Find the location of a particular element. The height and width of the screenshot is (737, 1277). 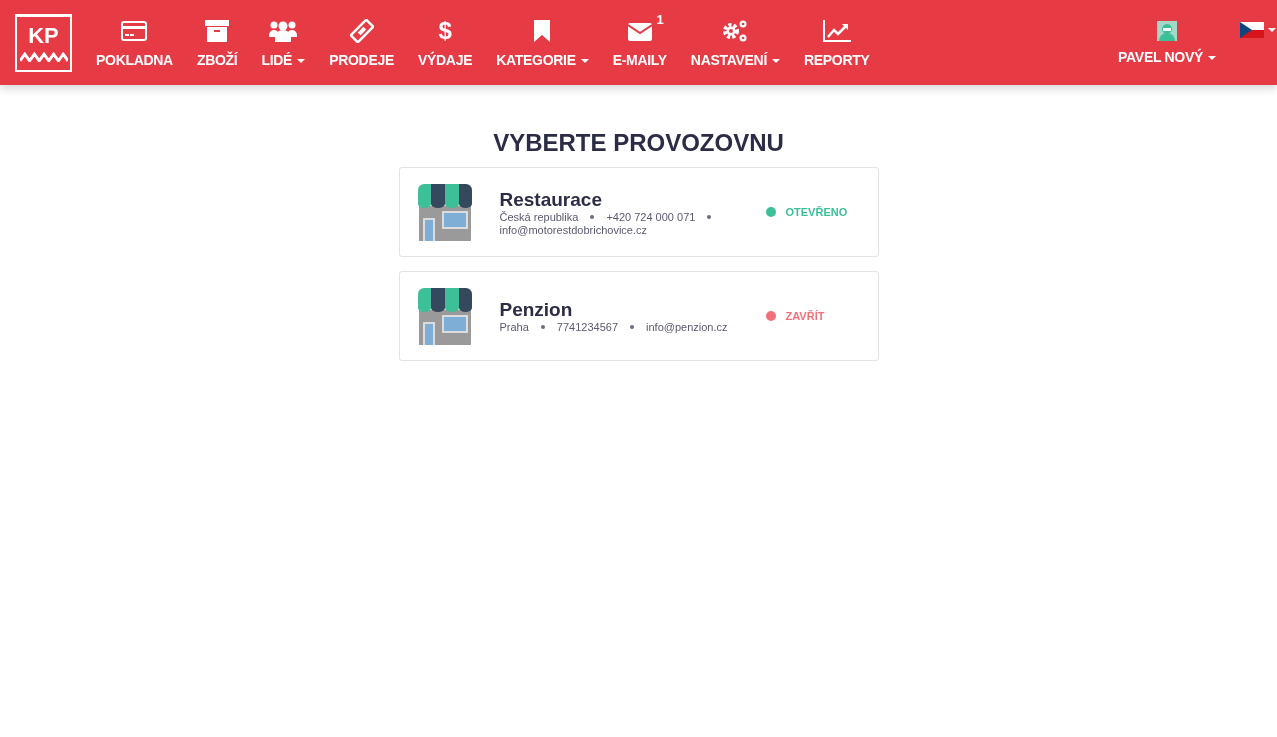

venue-name: Penzion is located at coordinates (536, 310).